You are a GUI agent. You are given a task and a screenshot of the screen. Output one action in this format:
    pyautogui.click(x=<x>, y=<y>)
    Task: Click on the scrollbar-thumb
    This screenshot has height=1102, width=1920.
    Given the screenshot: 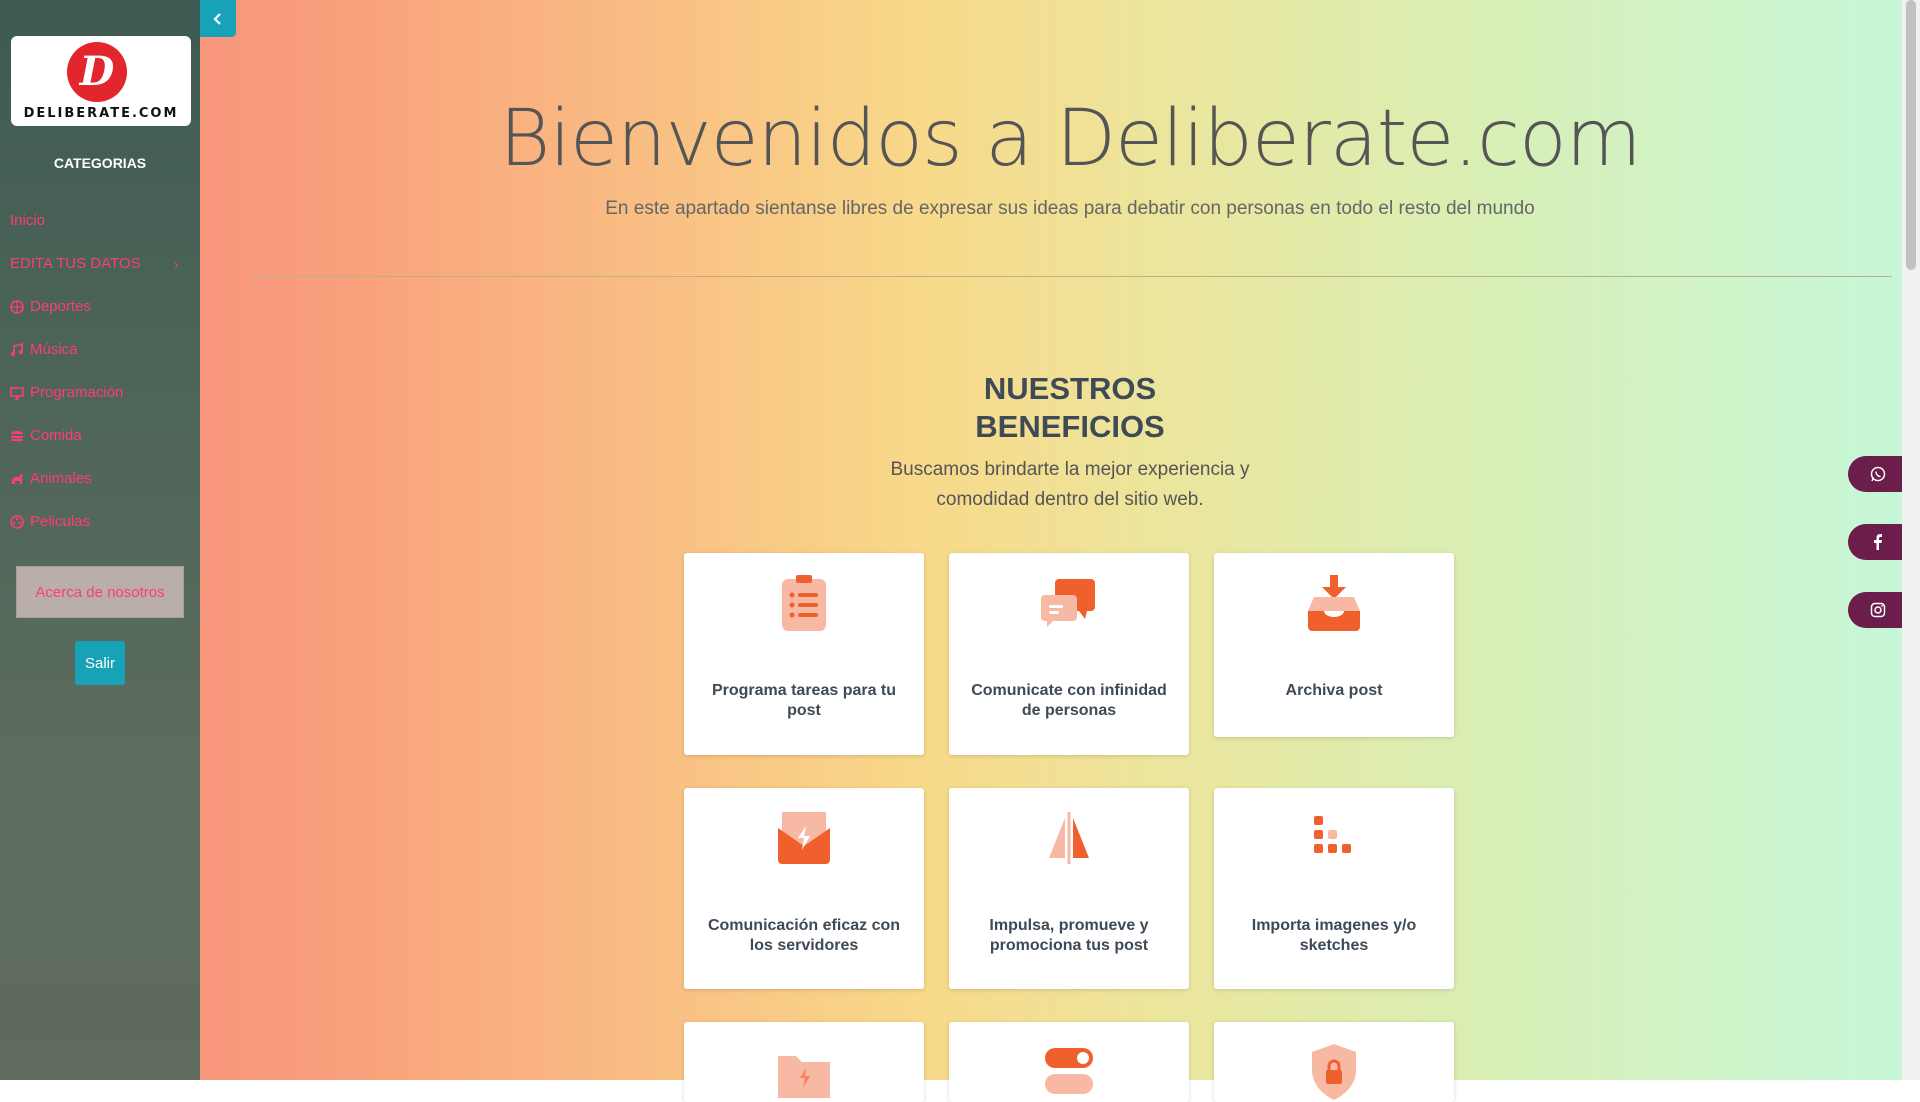 What is the action you would take?
    pyautogui.click(x=1911, y=135)
    